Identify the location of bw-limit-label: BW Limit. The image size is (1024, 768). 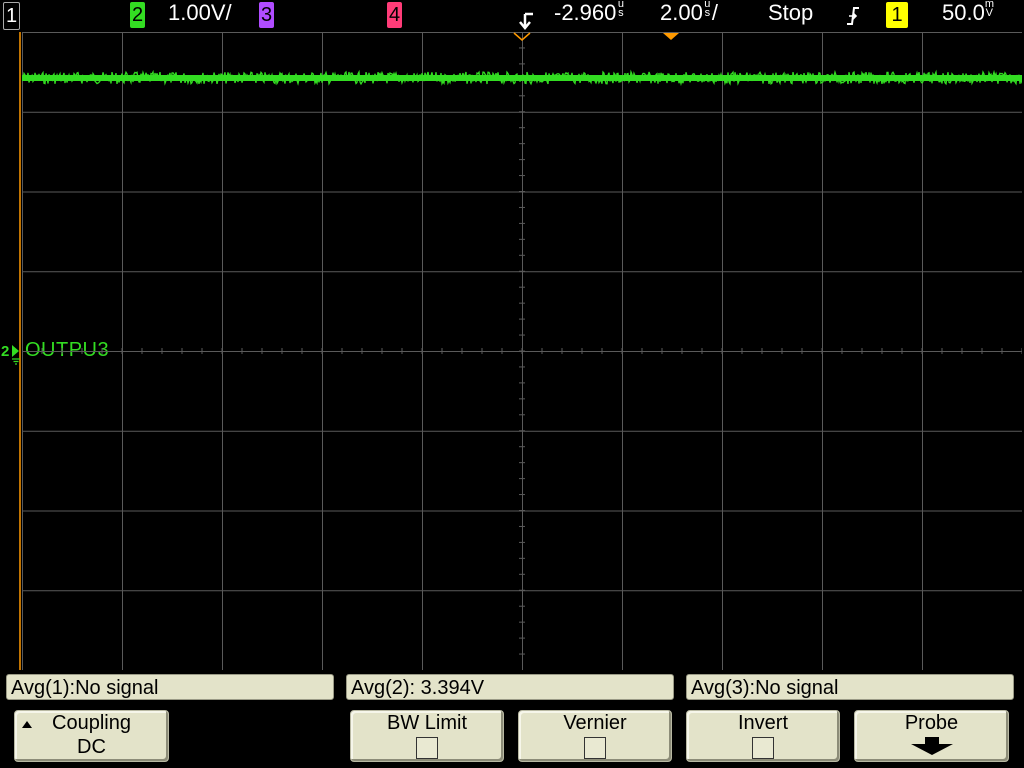
(427, 723).